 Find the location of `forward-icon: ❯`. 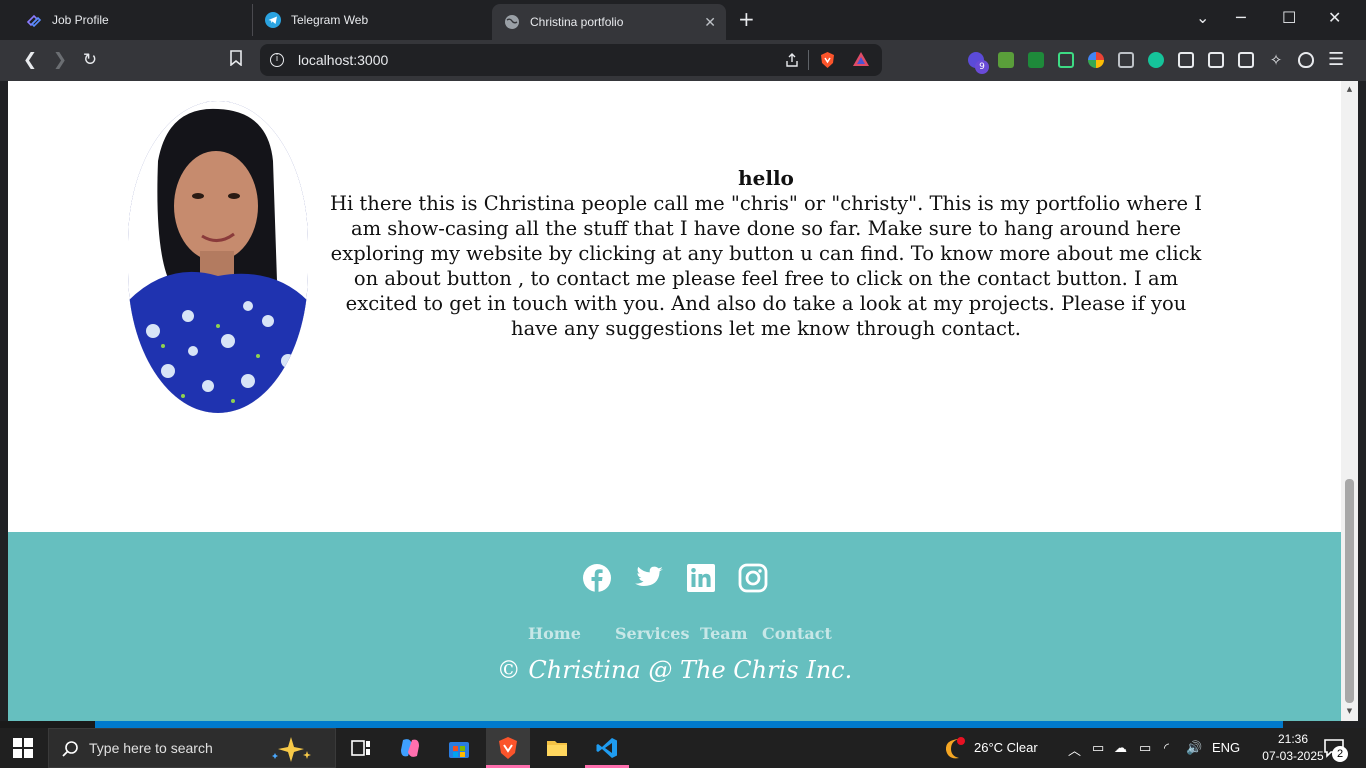

forward-icon: ❯ is located at coordinates (60, 60).